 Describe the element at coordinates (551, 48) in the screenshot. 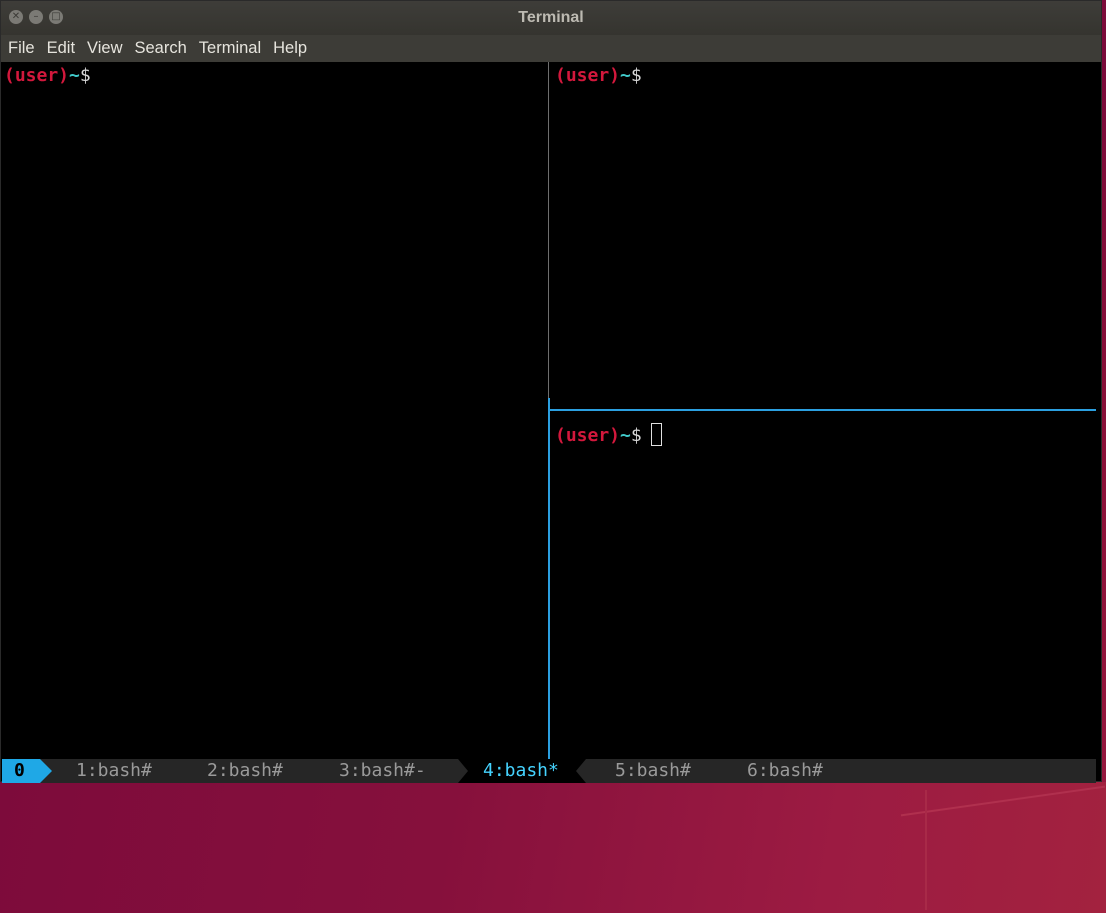

I see `menu-bar: File Edit View Search Terminal Help` at that location.